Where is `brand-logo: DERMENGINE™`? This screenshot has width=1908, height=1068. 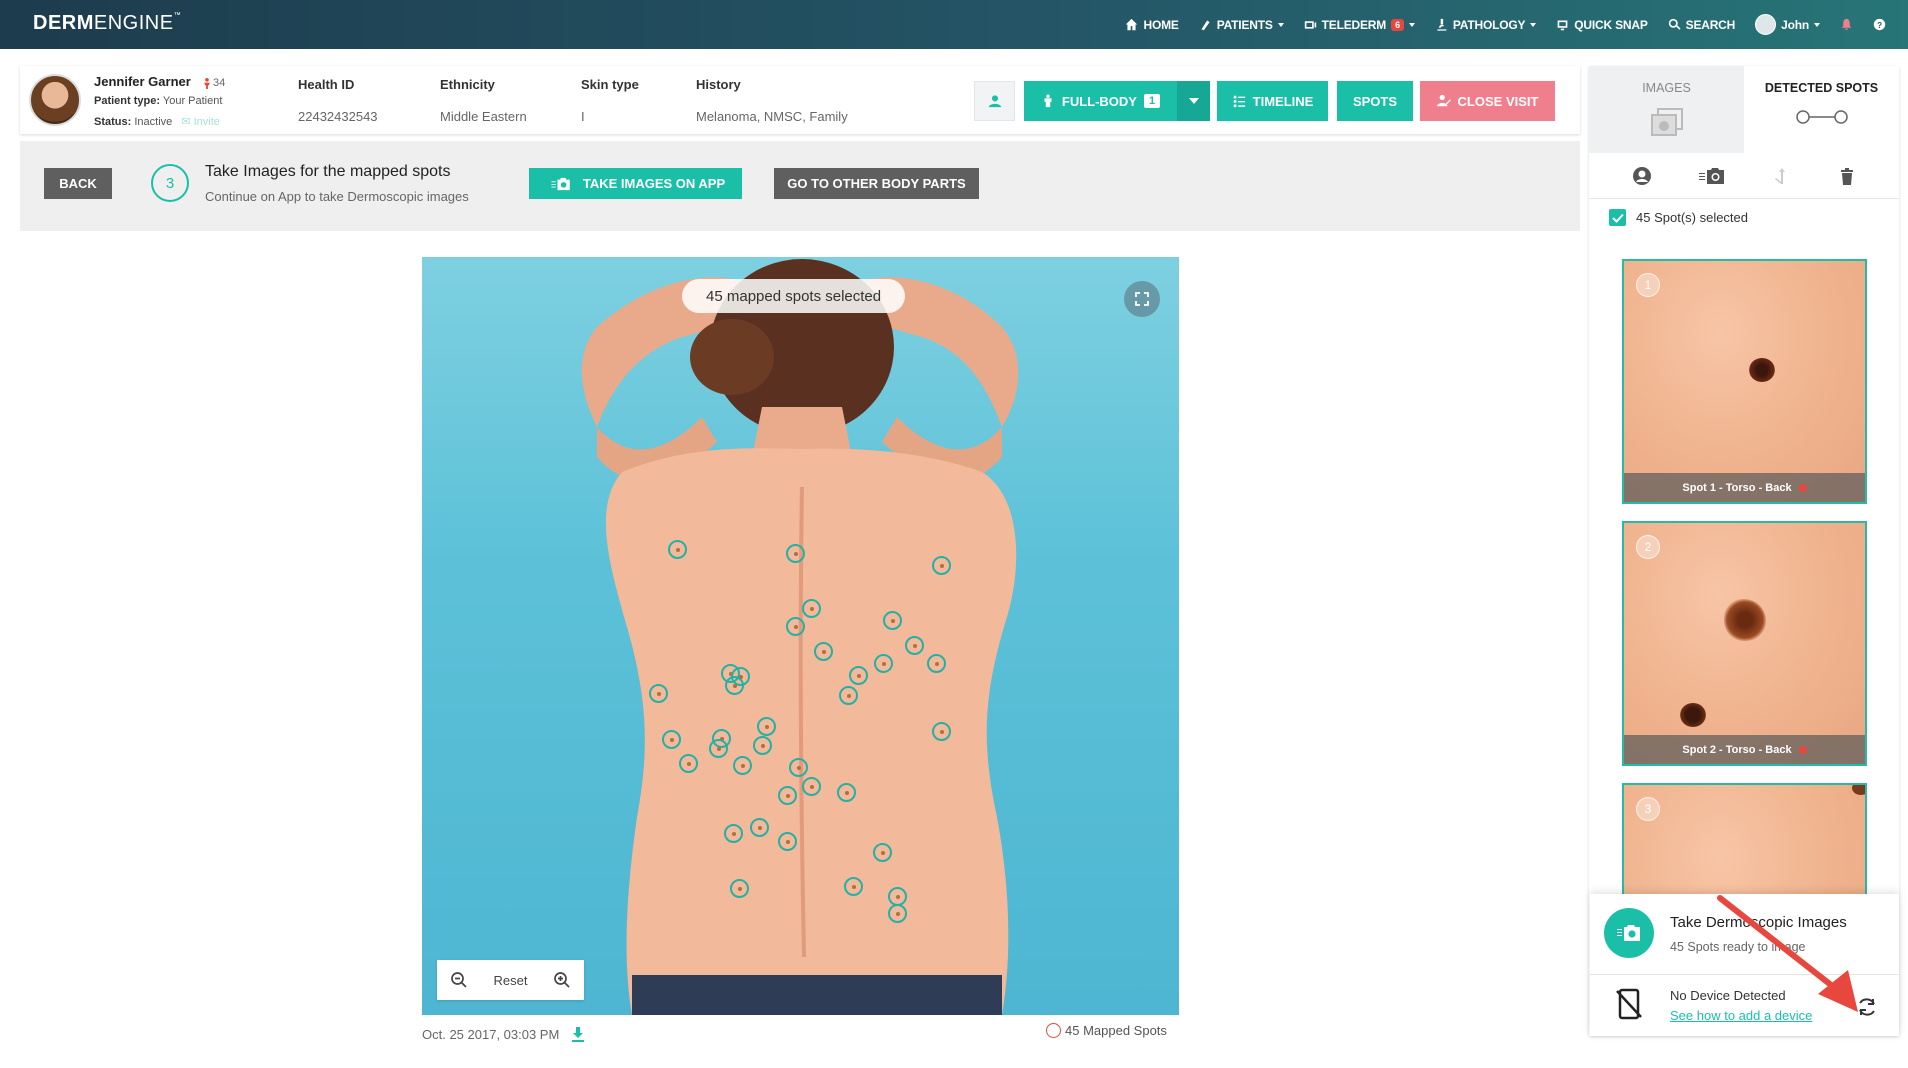
brand-logo: DERMENGINE™ is located at coordinates (107, 23).